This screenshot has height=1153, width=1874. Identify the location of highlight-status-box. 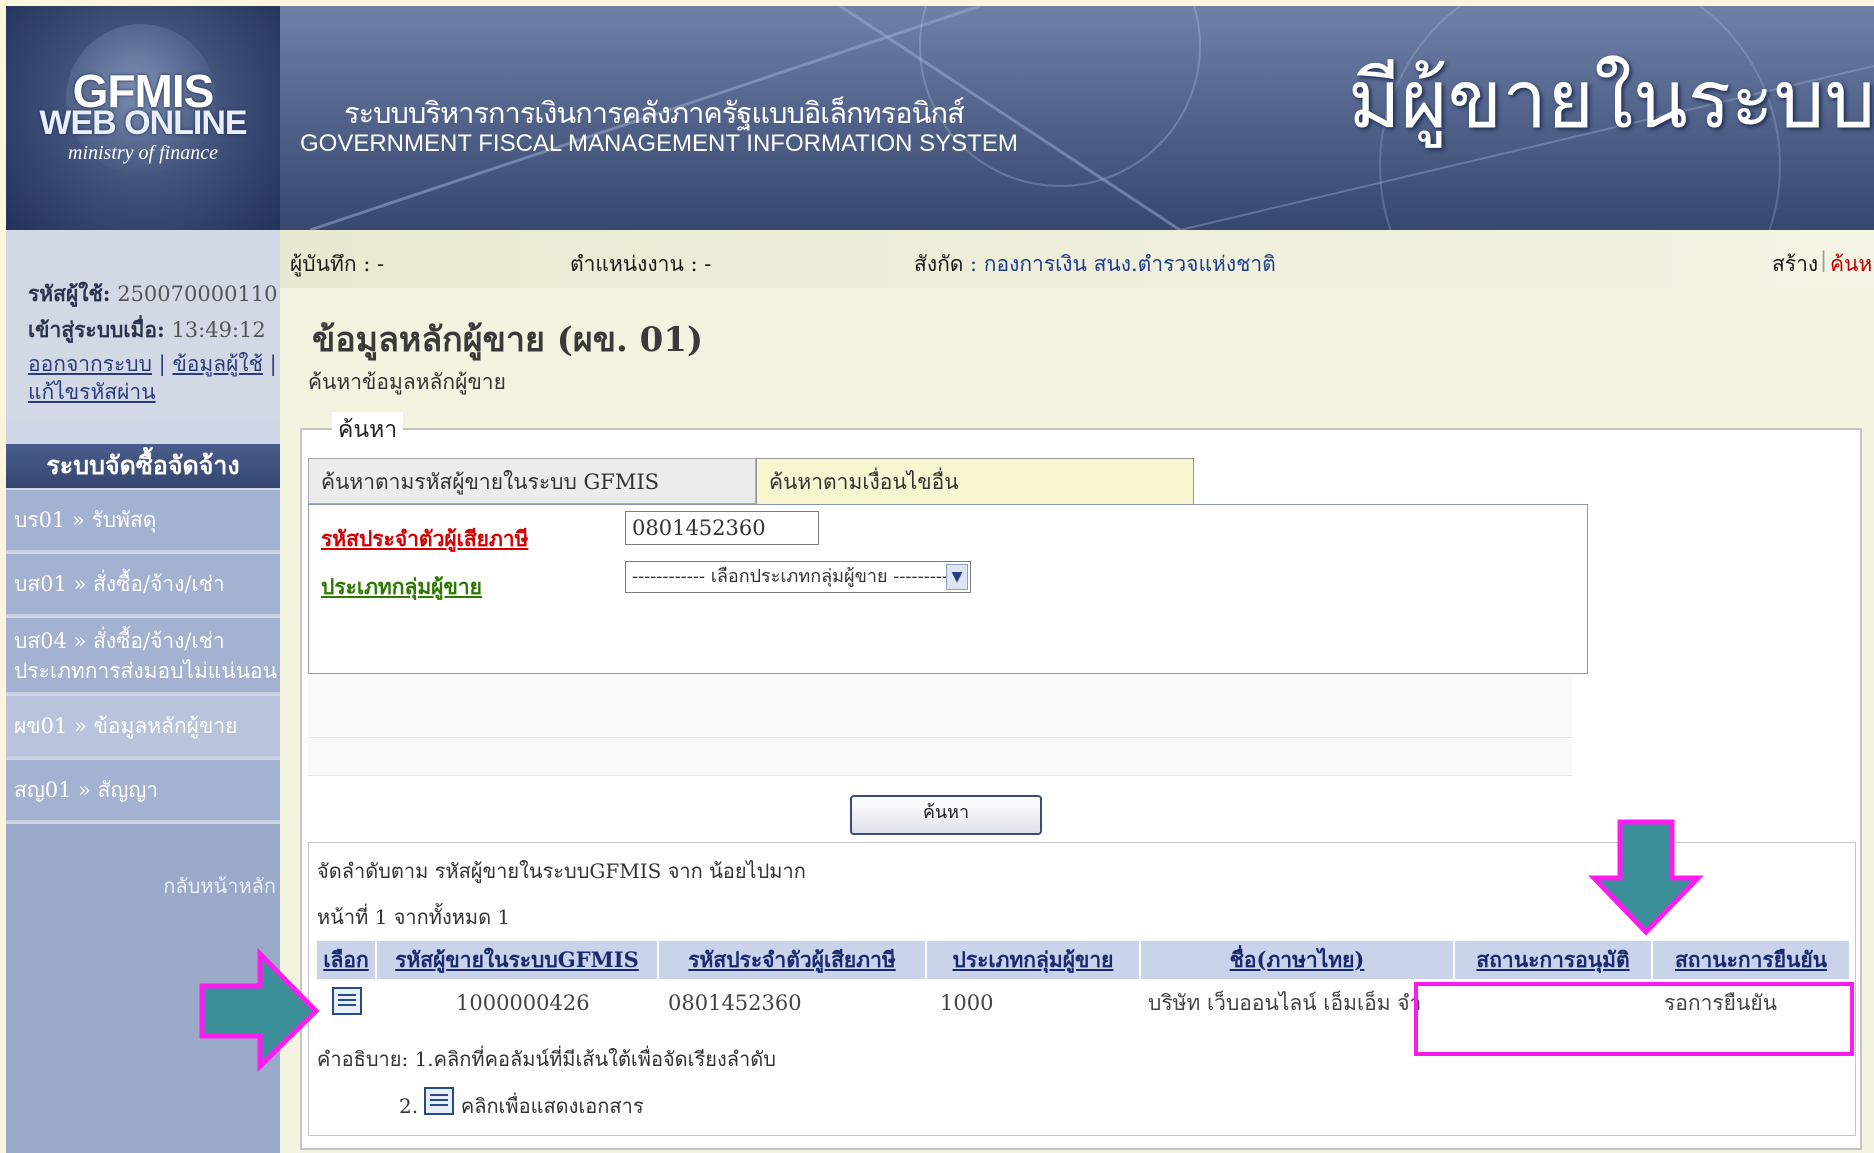
(1634, 1019).